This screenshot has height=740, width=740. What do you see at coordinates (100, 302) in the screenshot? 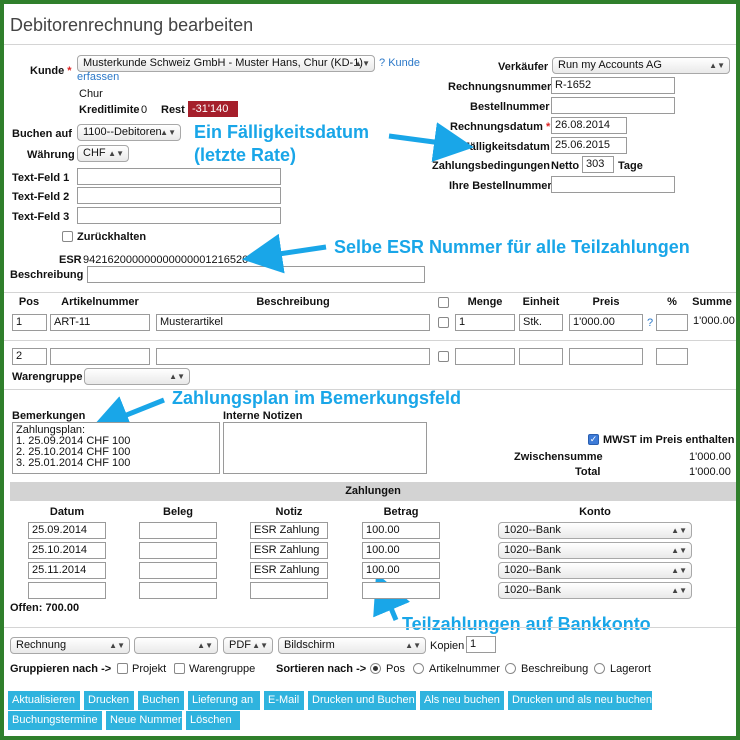
I see `col-artikelnummer: Artikelnummer` at bounding box center [100, 302].